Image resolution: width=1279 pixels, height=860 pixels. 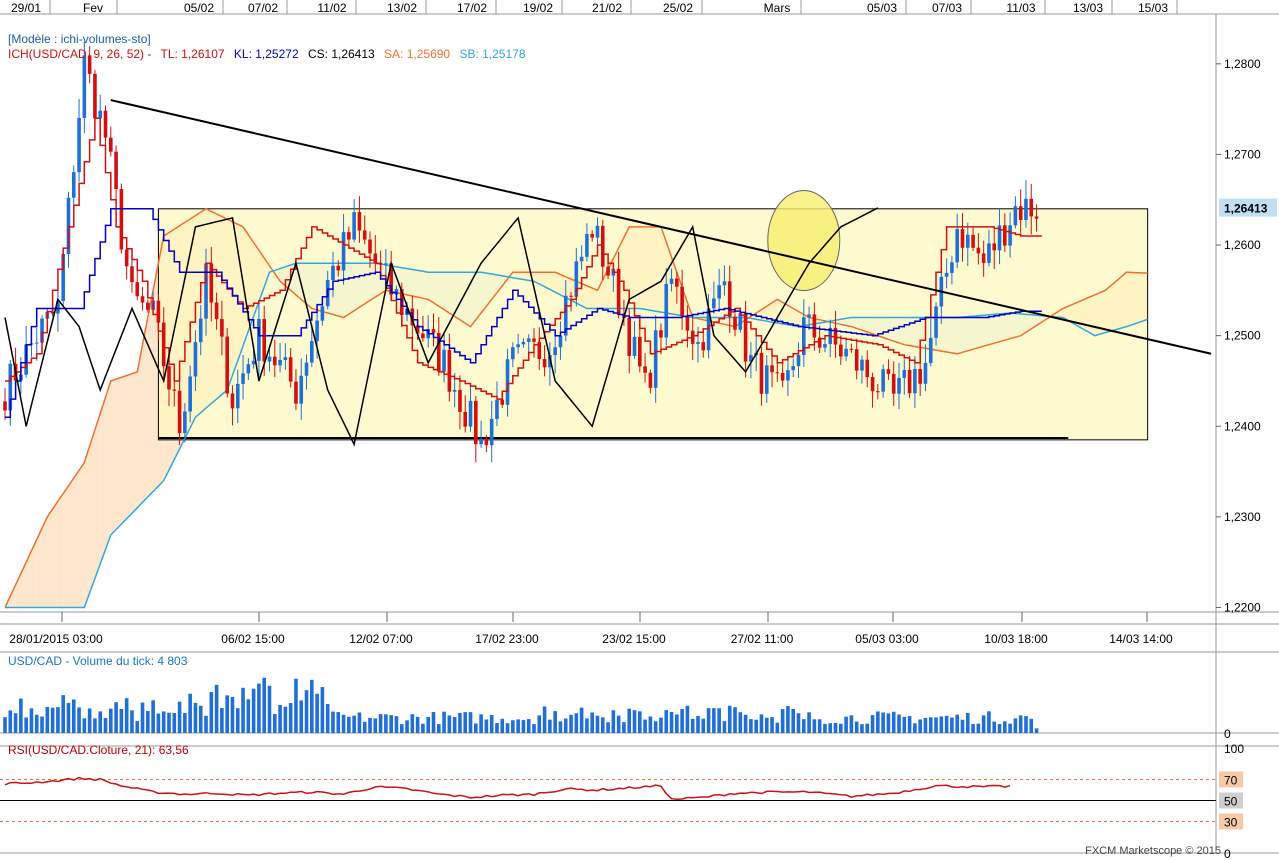 What do you see at coordinates (263, 8) in the screenshot?
I see `top-date-label: 07/02` at bounding box center [263, 8].